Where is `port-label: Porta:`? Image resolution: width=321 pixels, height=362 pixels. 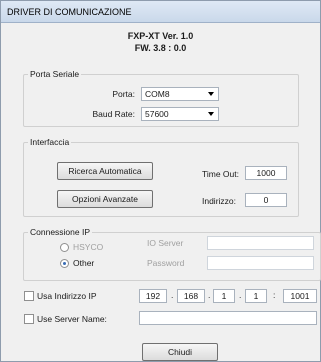 port-label: Porta: is located at coordinates (123, 94).